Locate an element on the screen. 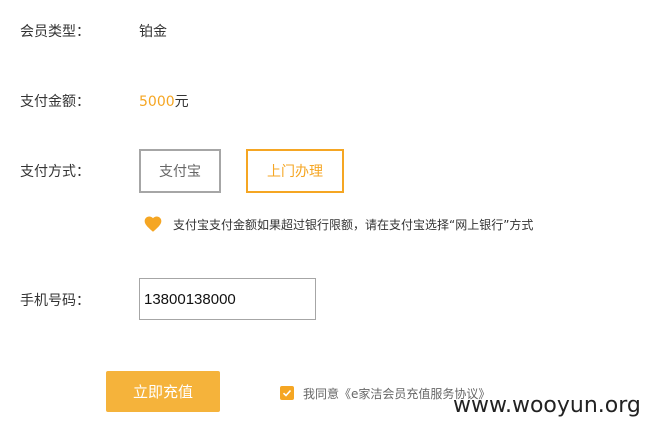  watermark: www.wooyun.org is located at coordinates (547, 405).